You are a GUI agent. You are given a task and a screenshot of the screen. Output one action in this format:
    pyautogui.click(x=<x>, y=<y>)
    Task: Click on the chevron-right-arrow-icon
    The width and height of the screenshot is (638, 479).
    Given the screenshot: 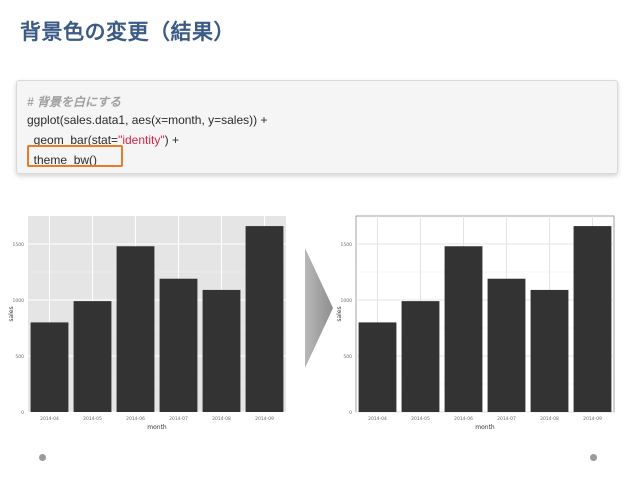 What is the action you would take?
    pyautogui.click(x=319, y=308)
    